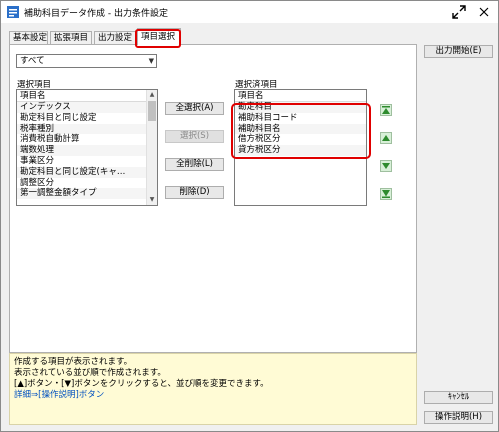 Image resolution: width=499 pixels, height=432 pixels. I want to click on delete-button: 削除(D), so click(194, 192).